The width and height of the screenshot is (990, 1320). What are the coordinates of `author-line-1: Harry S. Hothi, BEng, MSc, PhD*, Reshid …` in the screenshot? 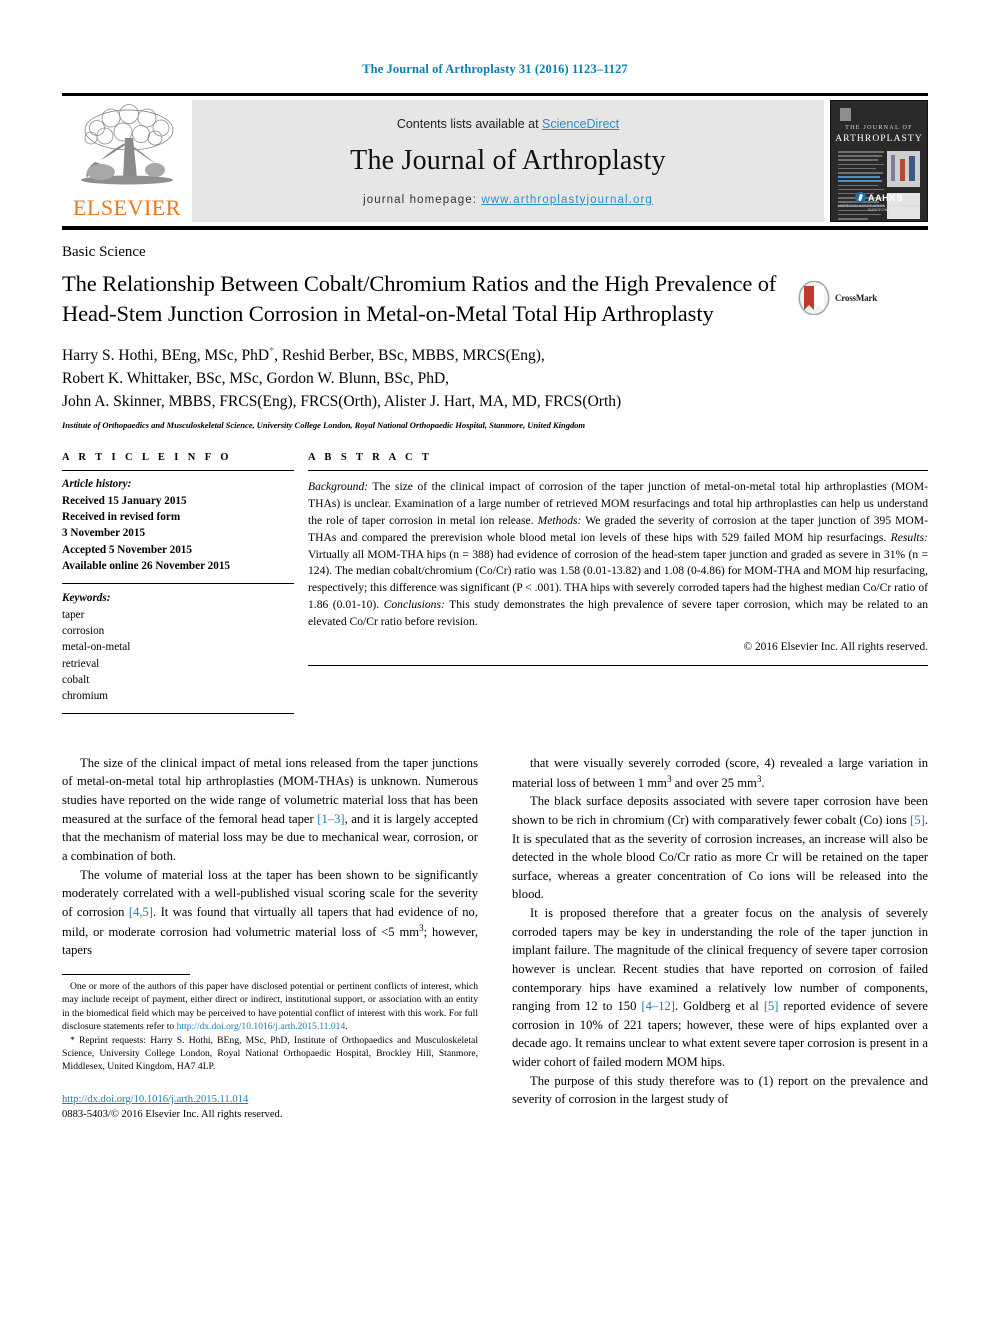 It's located at (495, 356).